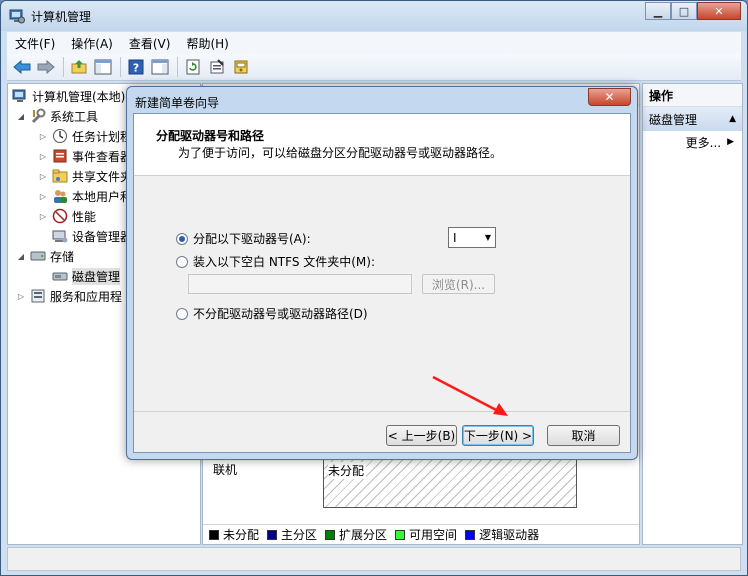 This screenshot has width=748, height=576. I want to click on tree-item-device-manager: 设备管理器, so click(92, 236).